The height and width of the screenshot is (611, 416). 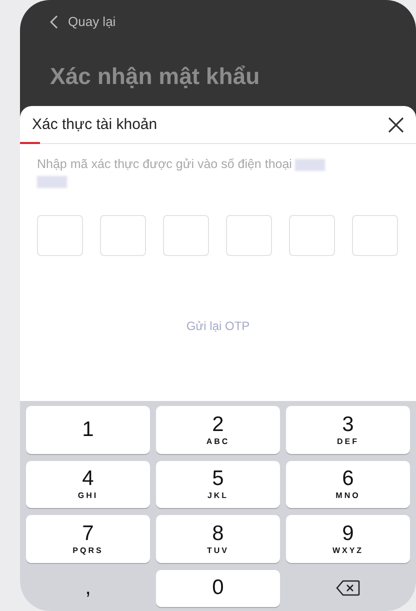 I want to click on page-title: Xác nhận mật khẩu, so click(x=155, y=76).